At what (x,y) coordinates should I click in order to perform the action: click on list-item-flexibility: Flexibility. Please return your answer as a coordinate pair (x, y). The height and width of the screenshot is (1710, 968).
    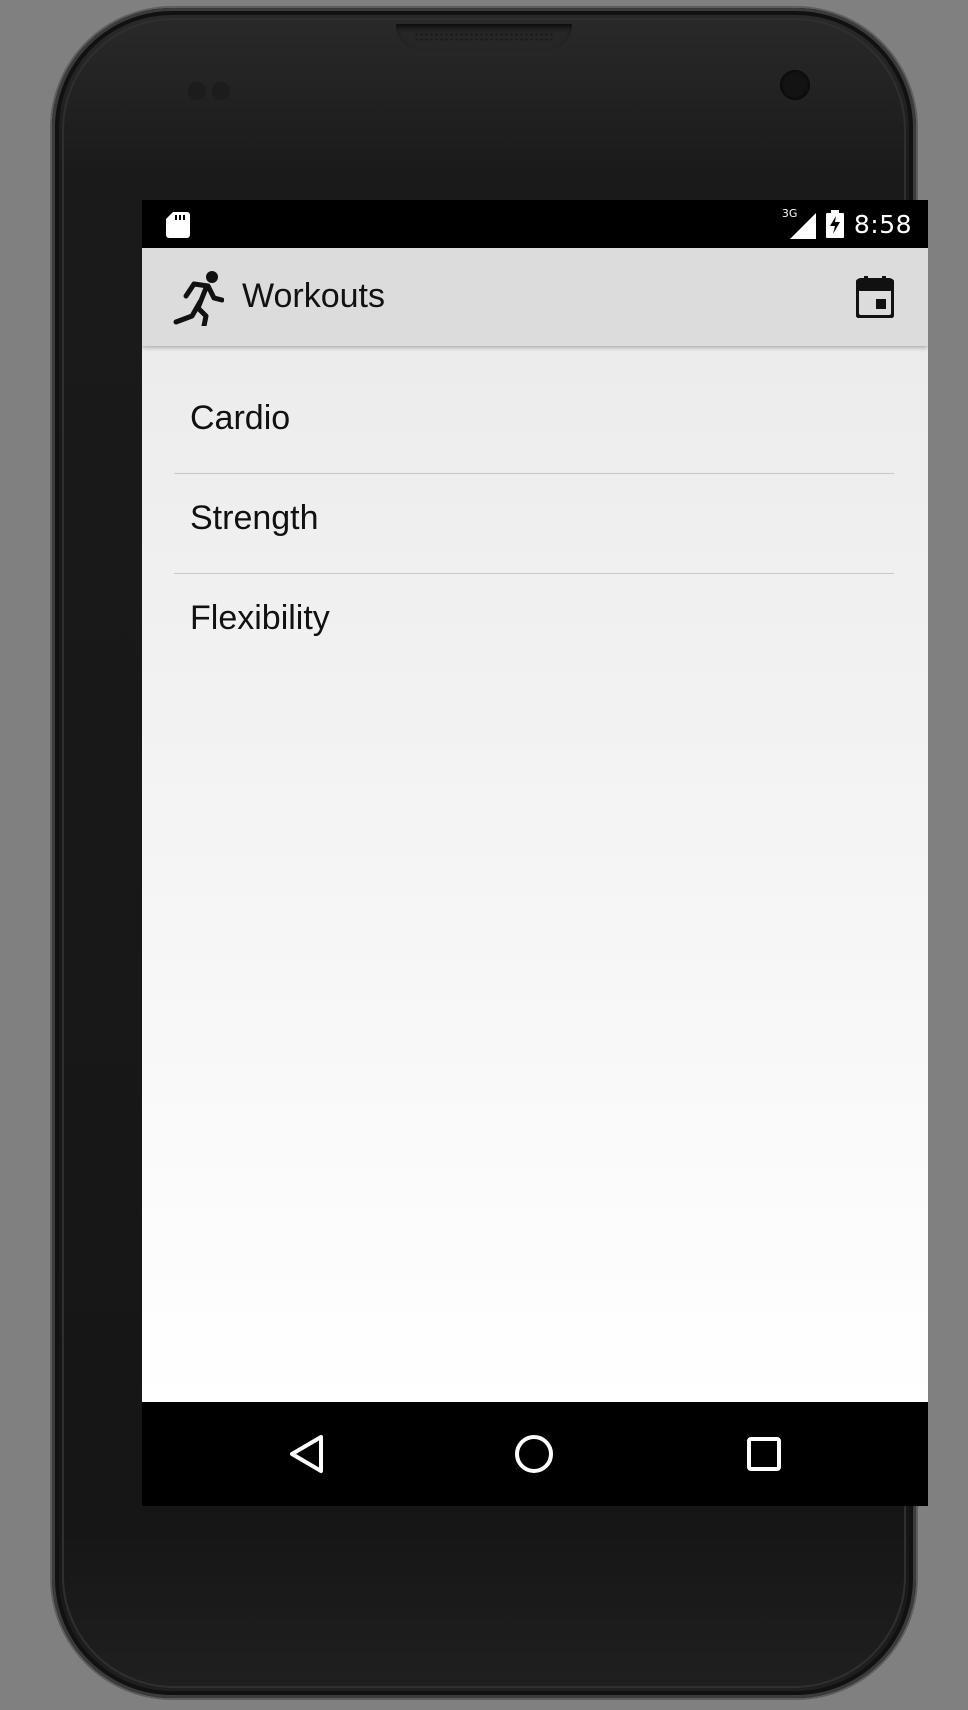
    Looking at the image, I should click on (534, 623).